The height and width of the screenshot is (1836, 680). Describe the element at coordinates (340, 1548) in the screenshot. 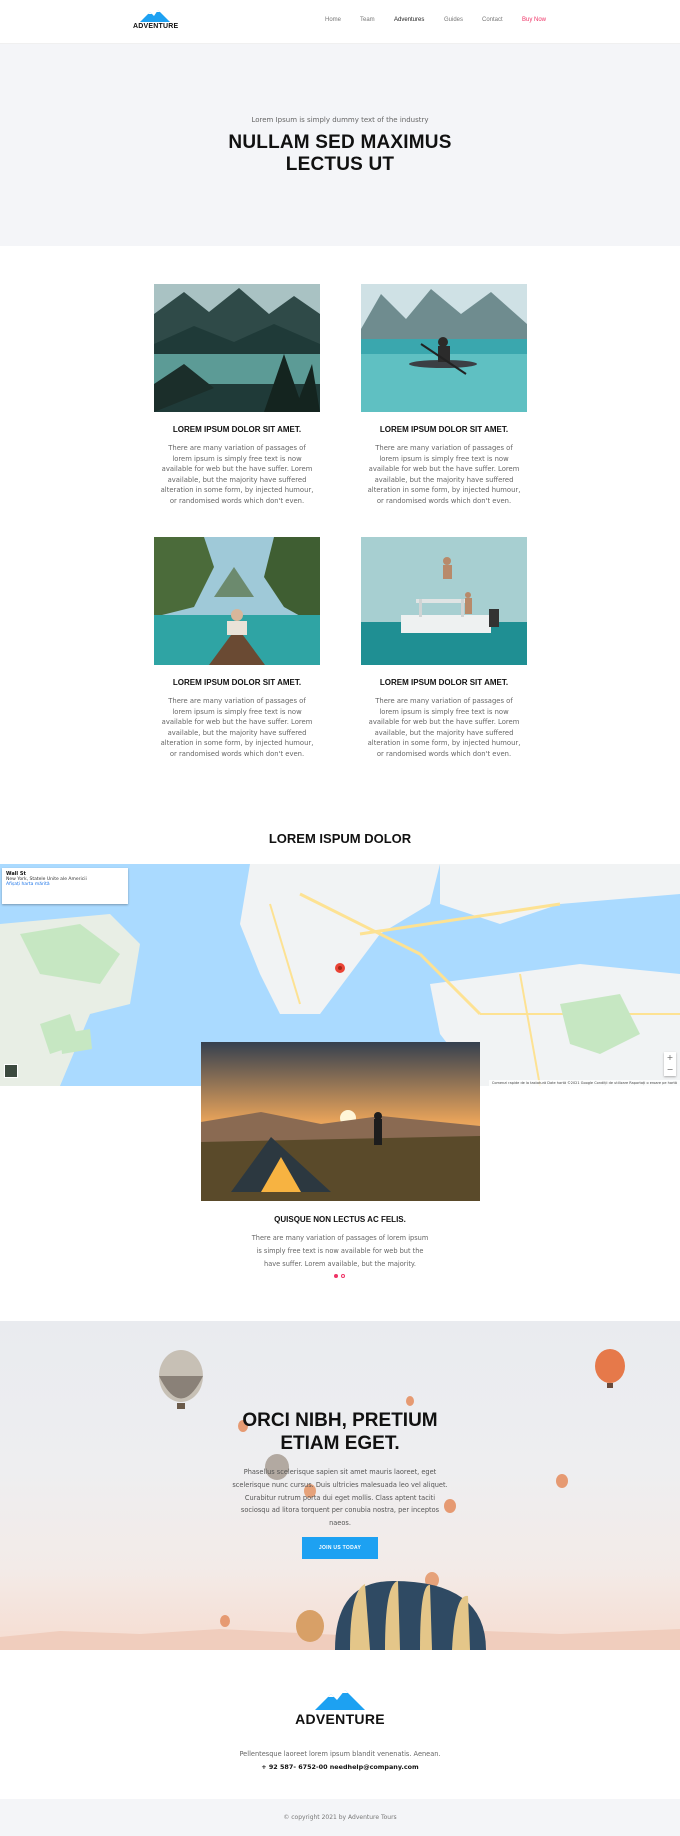

I see `join-us-button: JOIN US TODAY` at that location.